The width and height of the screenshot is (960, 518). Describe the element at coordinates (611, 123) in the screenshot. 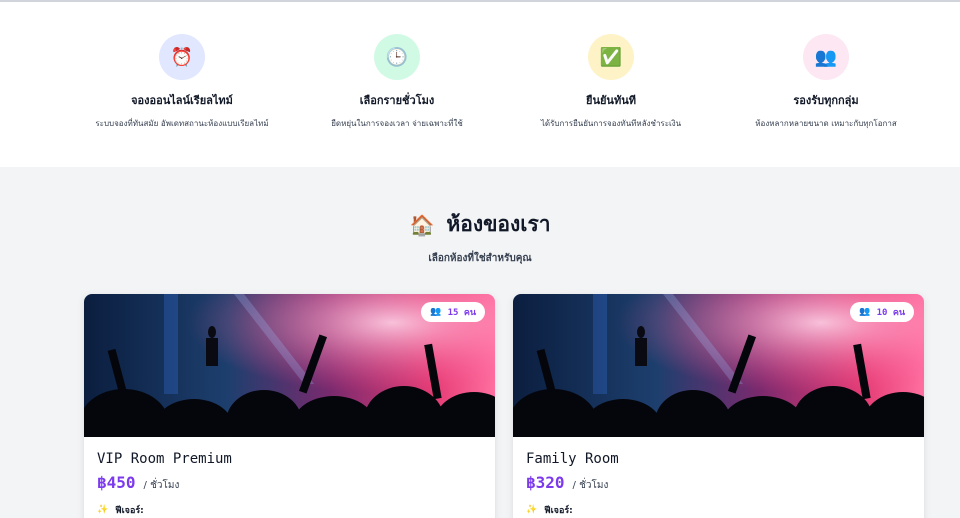

I see `feature-description: ได้รับการยืนยันการจองทันทีหลังชำระเงิน` at that location.